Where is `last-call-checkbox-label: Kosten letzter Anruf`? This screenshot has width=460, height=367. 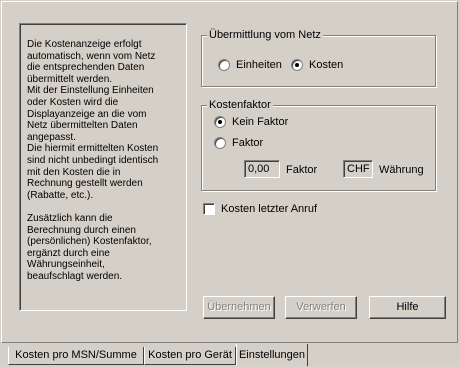
last-call-checkbox-label: Kosten letzter Anruf is located at coordinates (269, 209).